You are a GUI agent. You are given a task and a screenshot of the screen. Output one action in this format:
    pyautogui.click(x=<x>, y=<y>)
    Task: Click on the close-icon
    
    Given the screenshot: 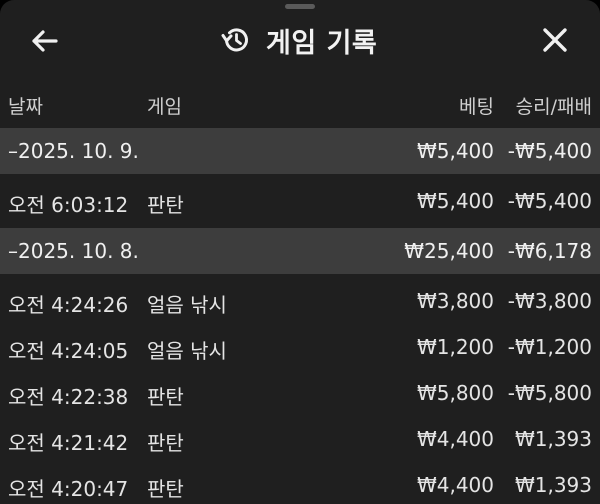 What is the action you would take?
    pyautogui.click(x=555, y=40)
    